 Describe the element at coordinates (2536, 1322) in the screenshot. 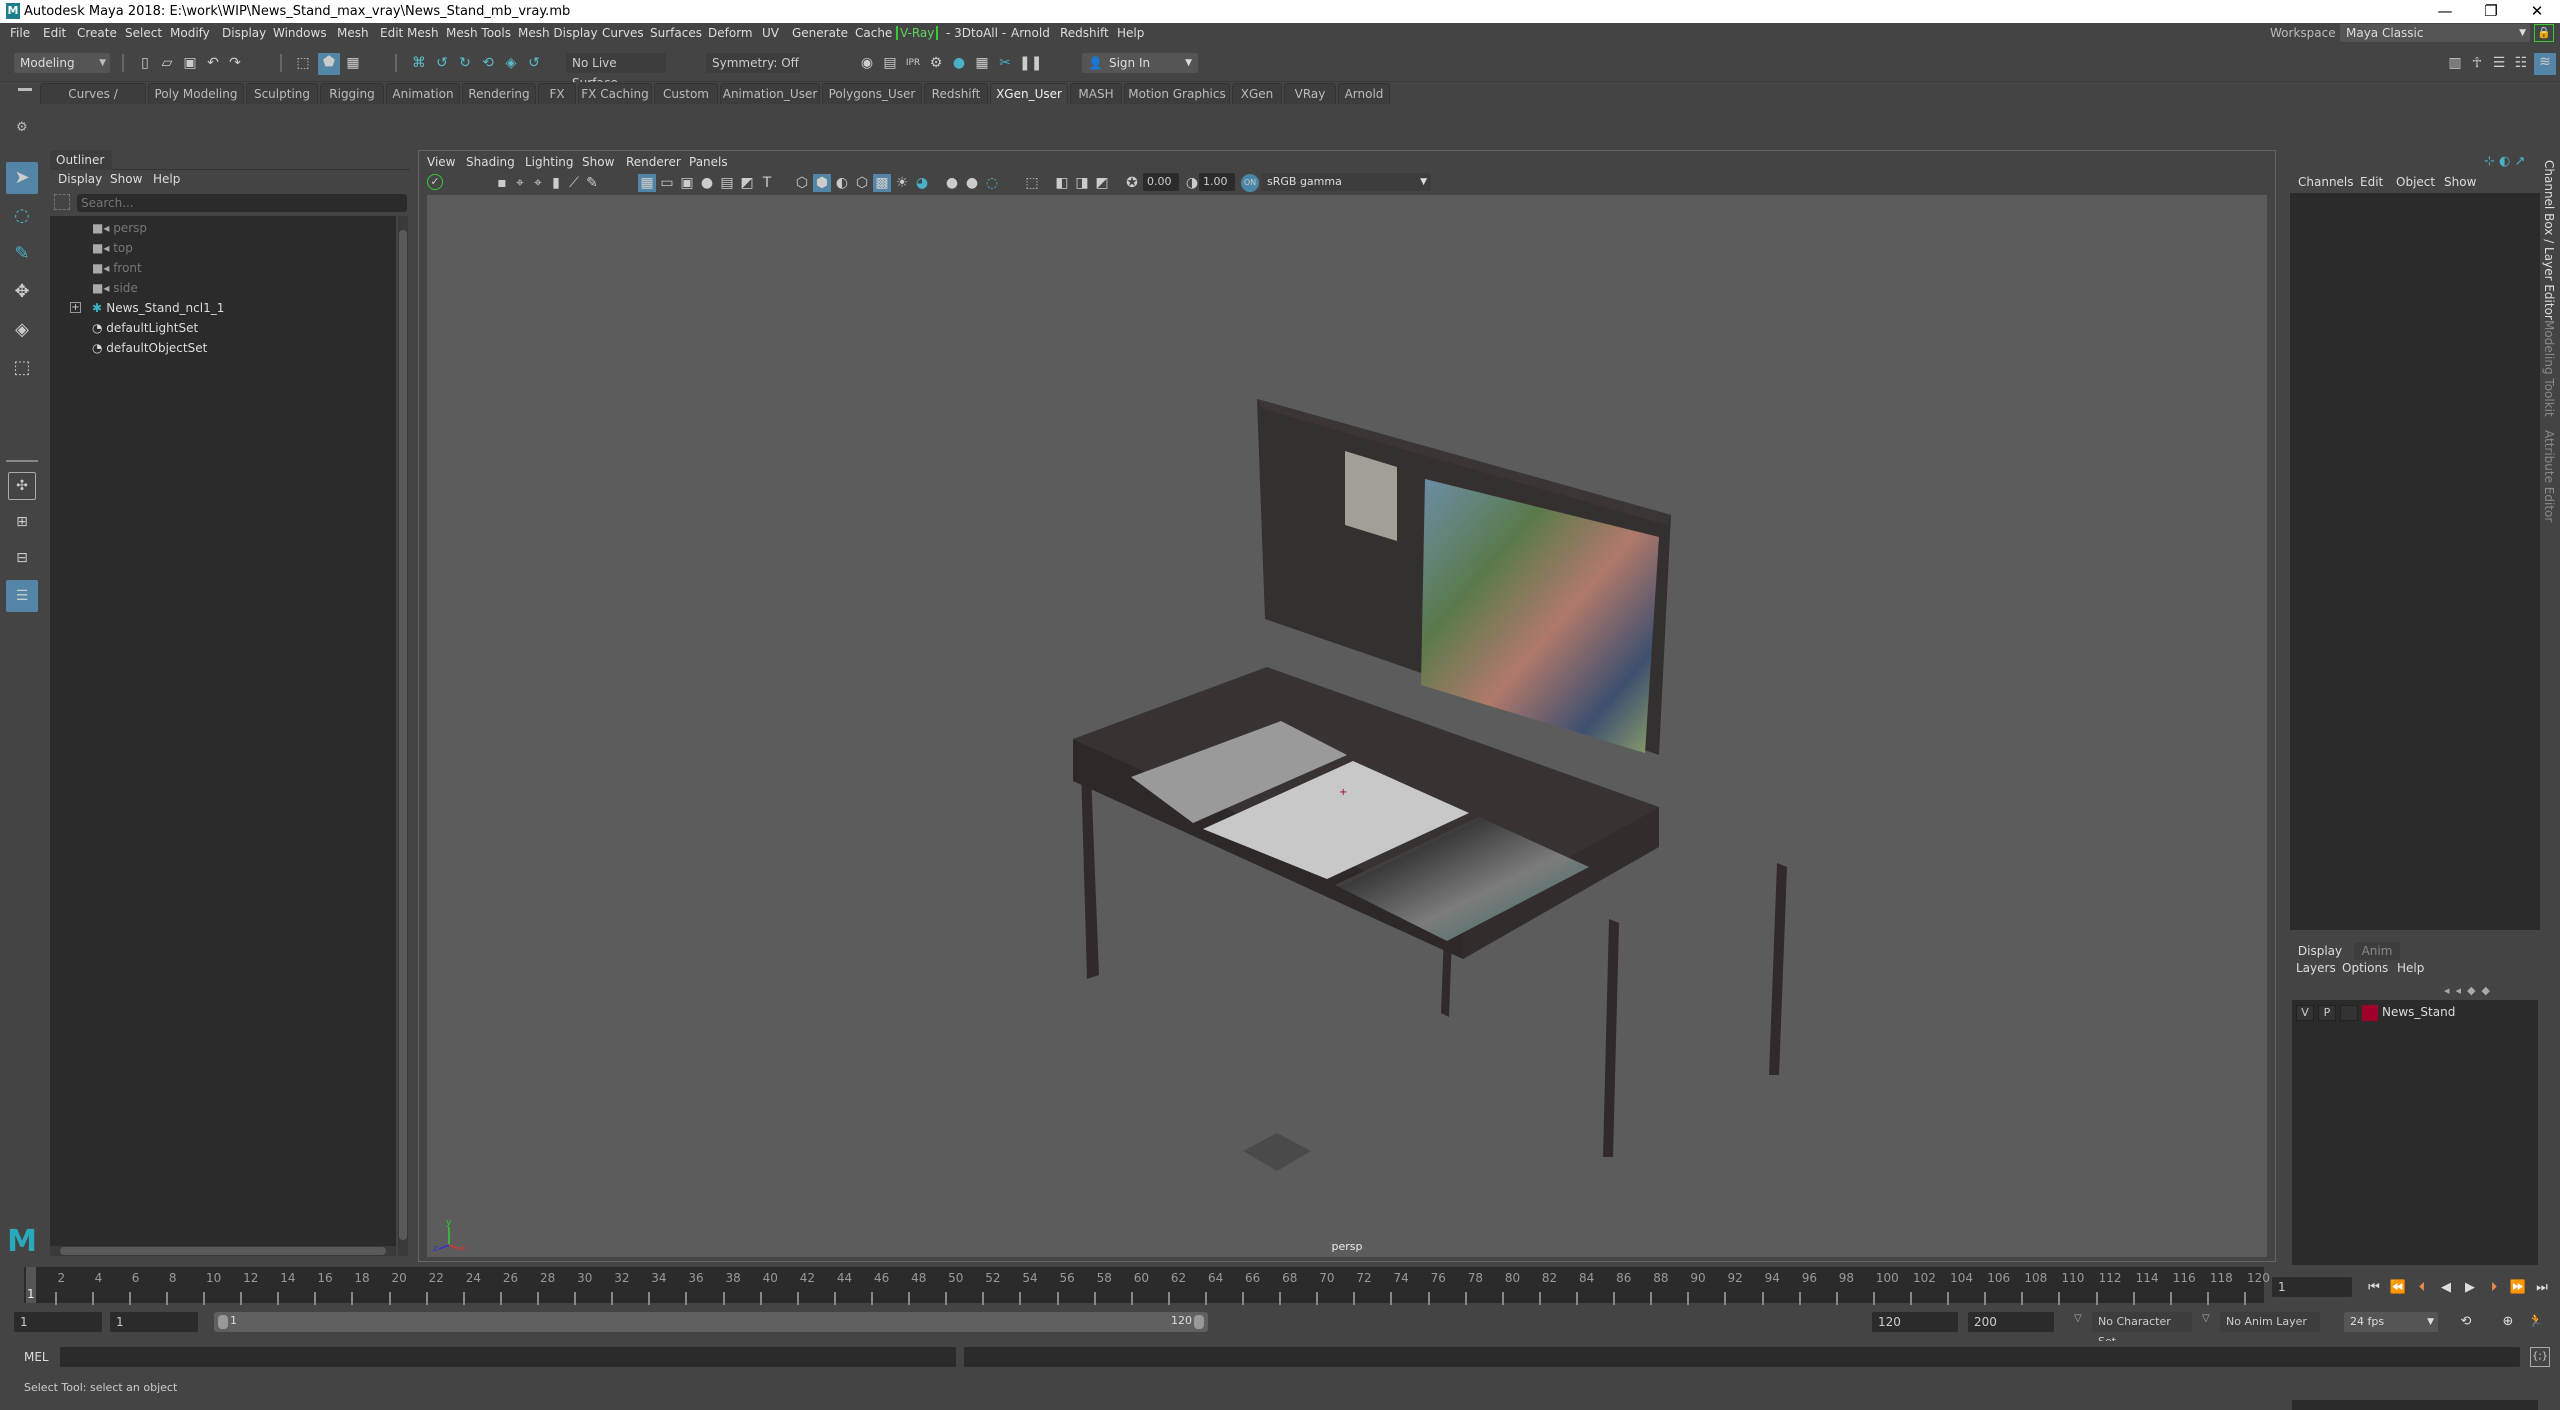

I see `animation-preferences-icon: 🏃` at that location.